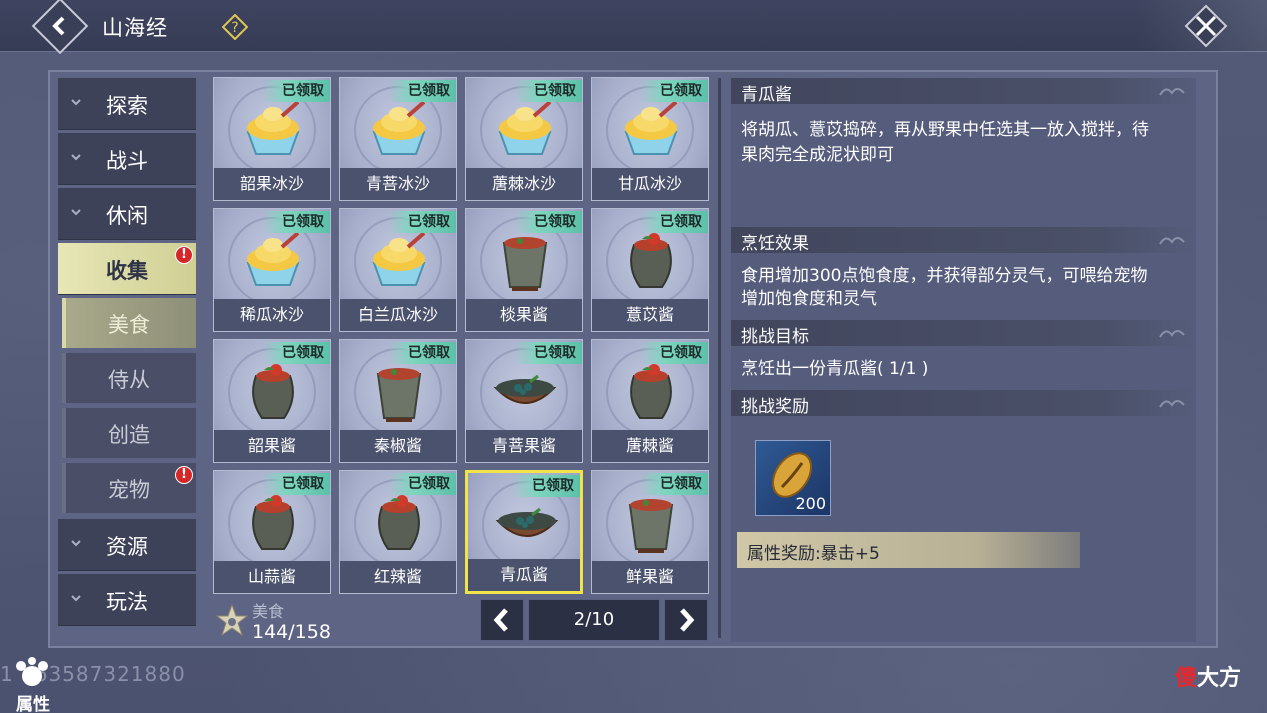 This screenshot has height=713, width=1267. Describe the element at coordinates (291, 632) in the screenshot. I see `collection-count: 144/158` at that location.